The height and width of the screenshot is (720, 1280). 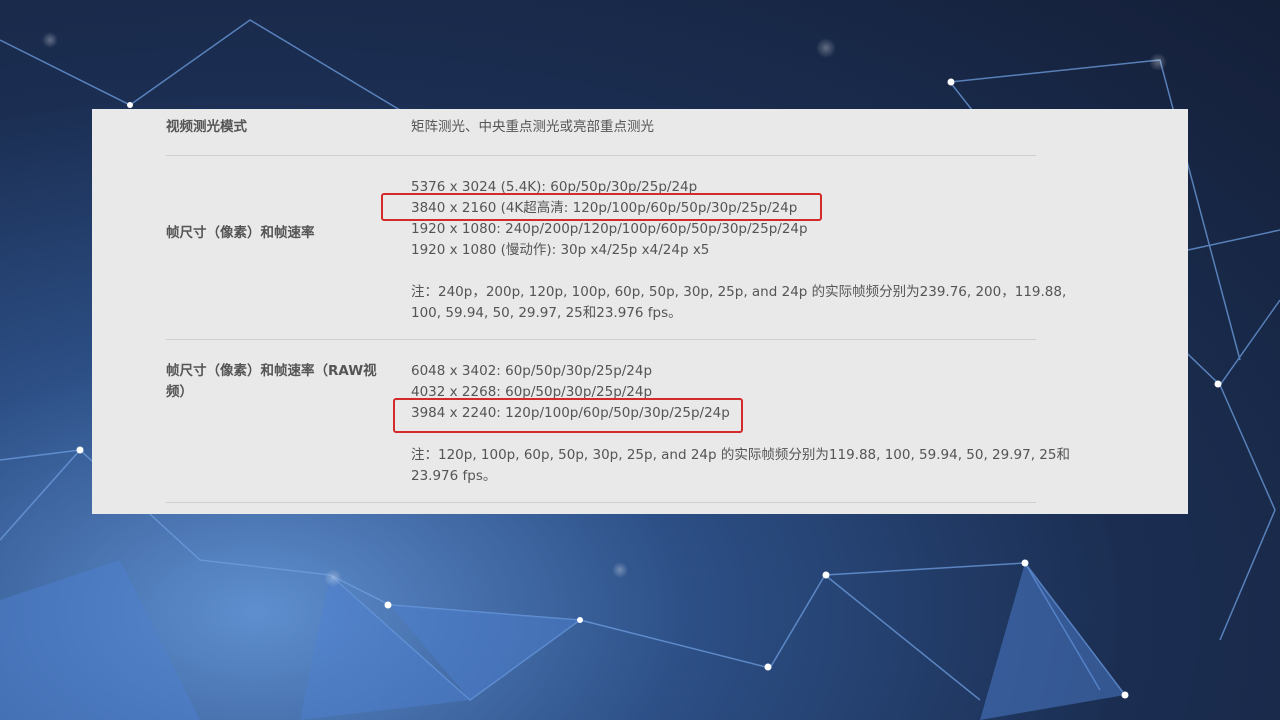 I want to click on highlight-box-4k, so click(x=601, y=207).